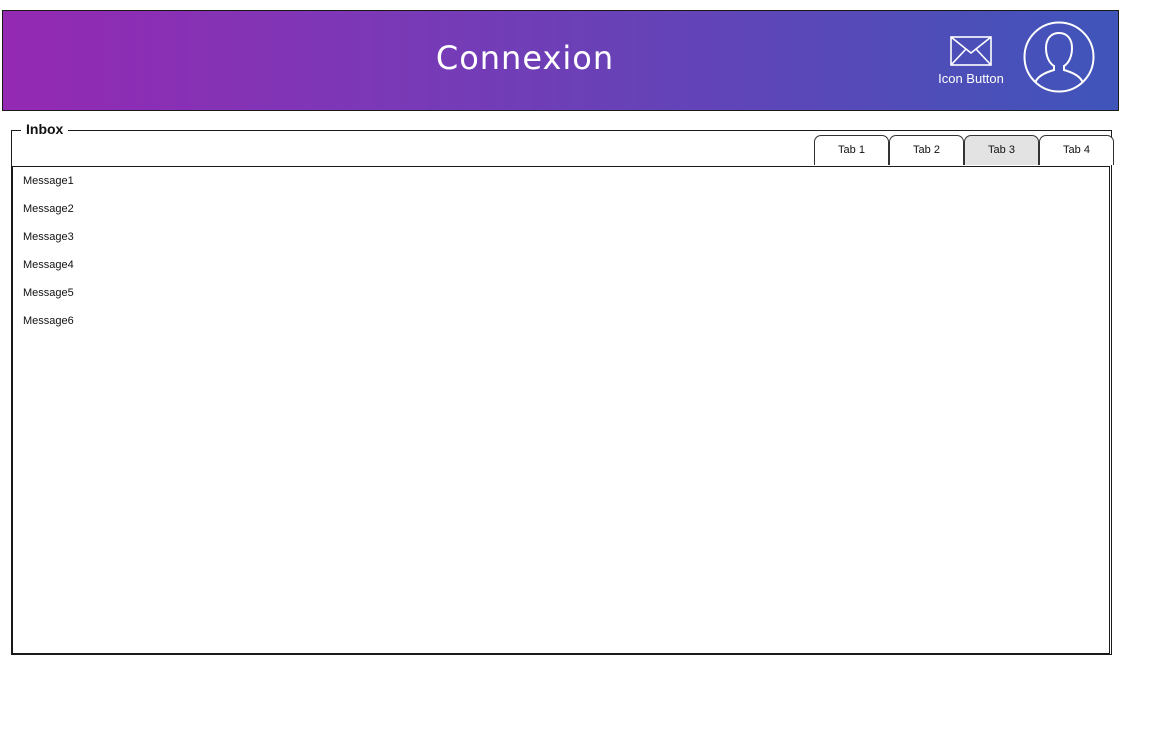  I want to click on message-item: Message1, so click(48, 187).